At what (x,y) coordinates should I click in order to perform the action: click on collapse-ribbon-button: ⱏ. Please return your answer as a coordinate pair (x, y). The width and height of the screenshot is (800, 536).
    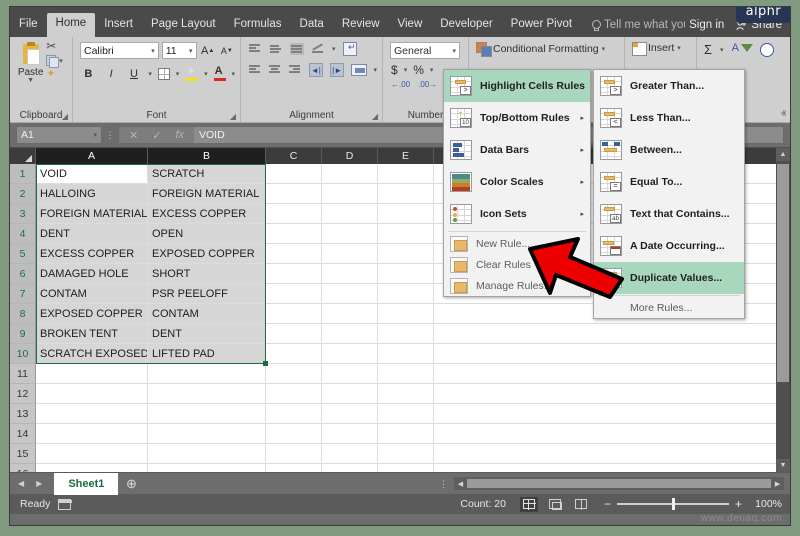
    Looking at the image, I should click on (783, 114).